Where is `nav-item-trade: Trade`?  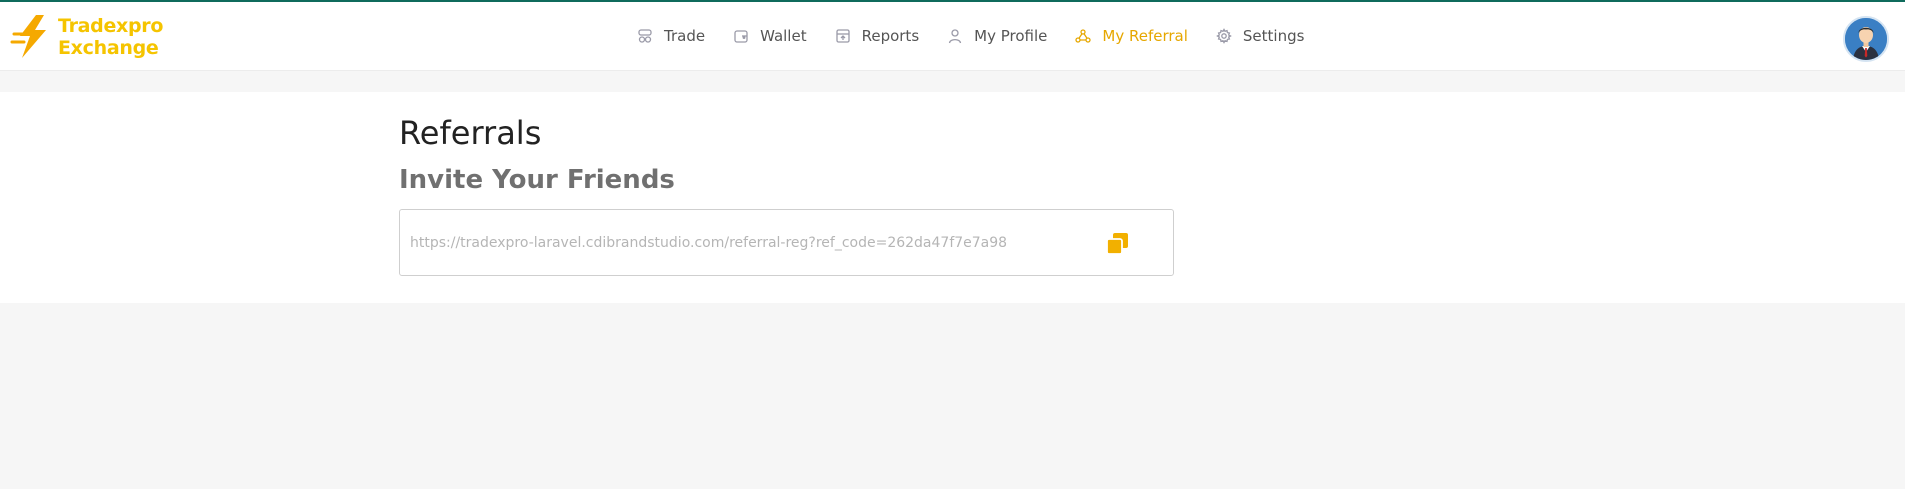 nav-item-trade: Trade is located at coordinates (670, 36).